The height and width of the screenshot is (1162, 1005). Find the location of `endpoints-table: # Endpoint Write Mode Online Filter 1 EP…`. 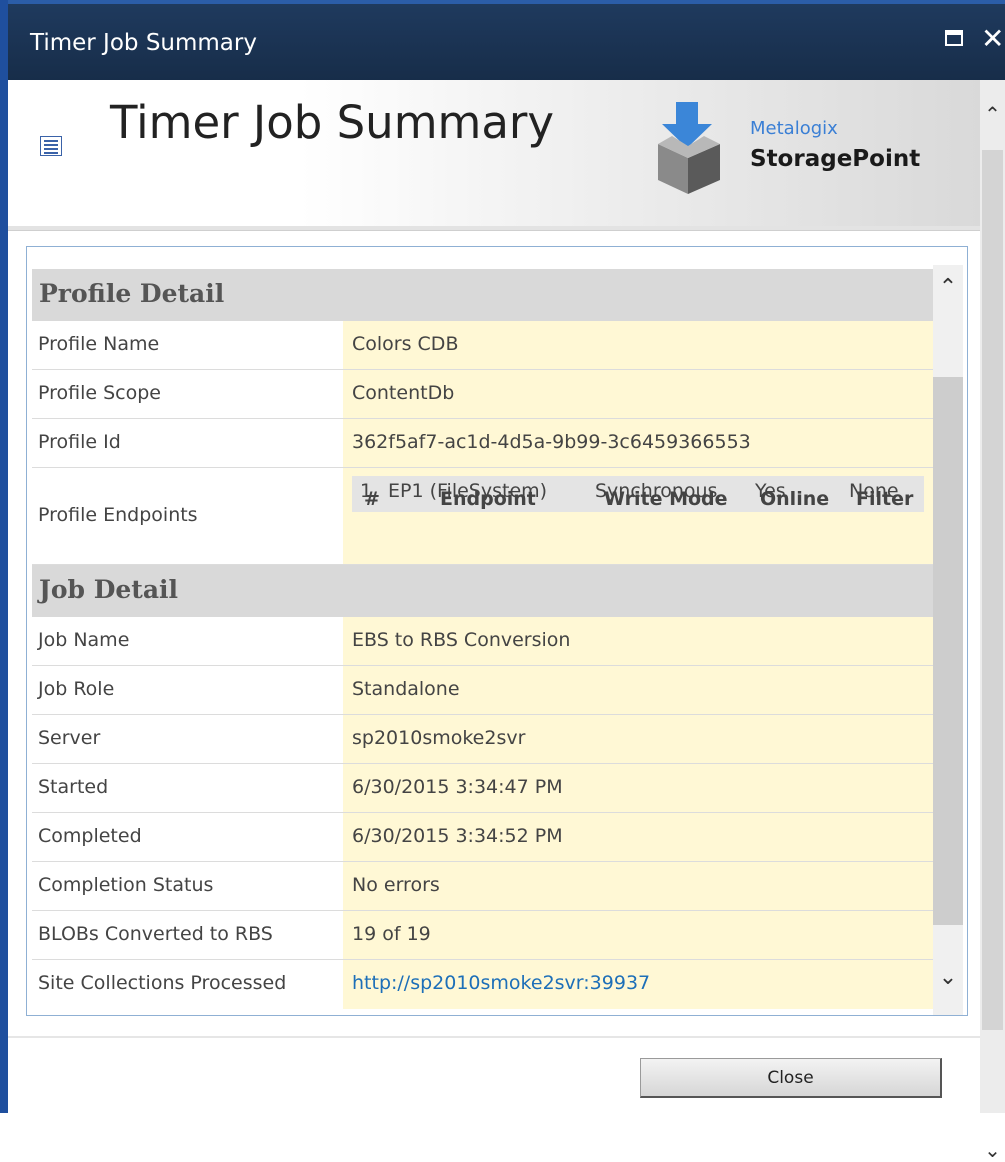

endpoints-table: # Endpoint Write Mode Online Filter 1 EP… is located at coordinates (638, 516).